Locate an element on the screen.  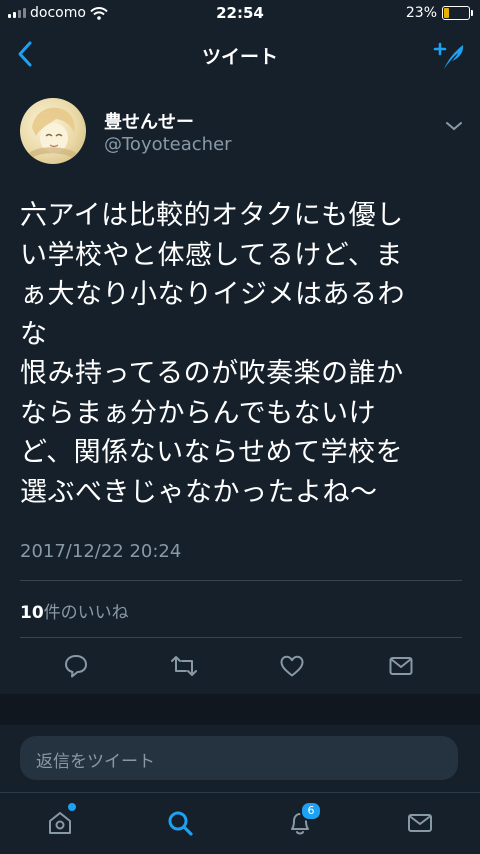
tab-search is located at coordinates (180, 823).